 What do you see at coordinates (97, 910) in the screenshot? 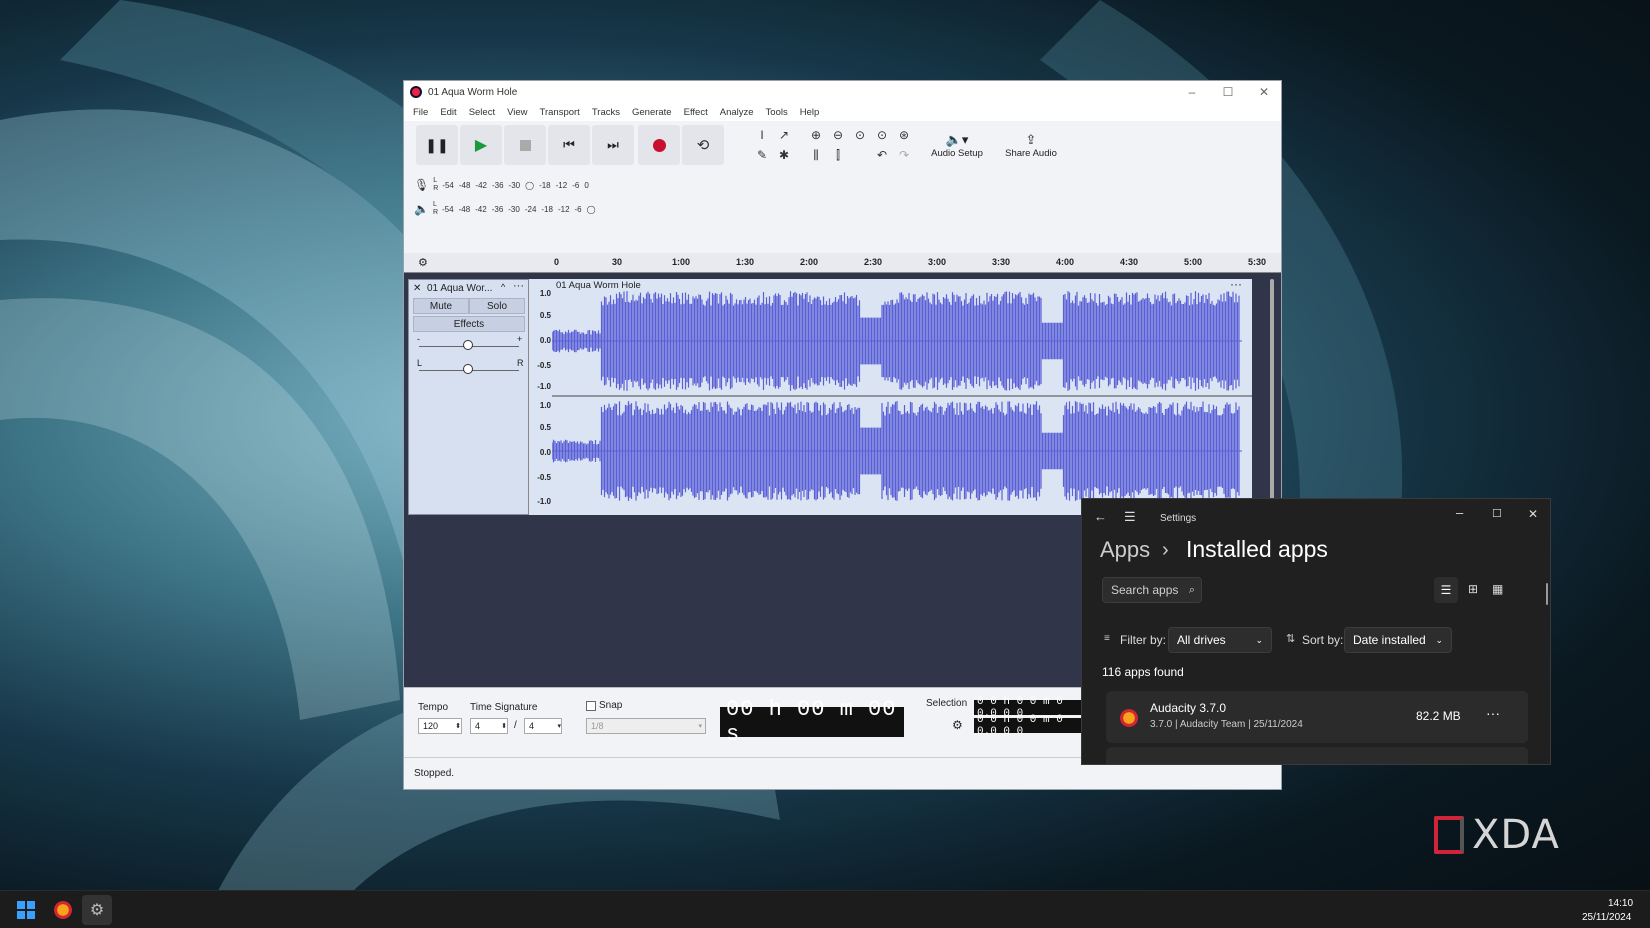
I see `taskbar-settings-icon: ⚙` at bounding box center [97, 910].